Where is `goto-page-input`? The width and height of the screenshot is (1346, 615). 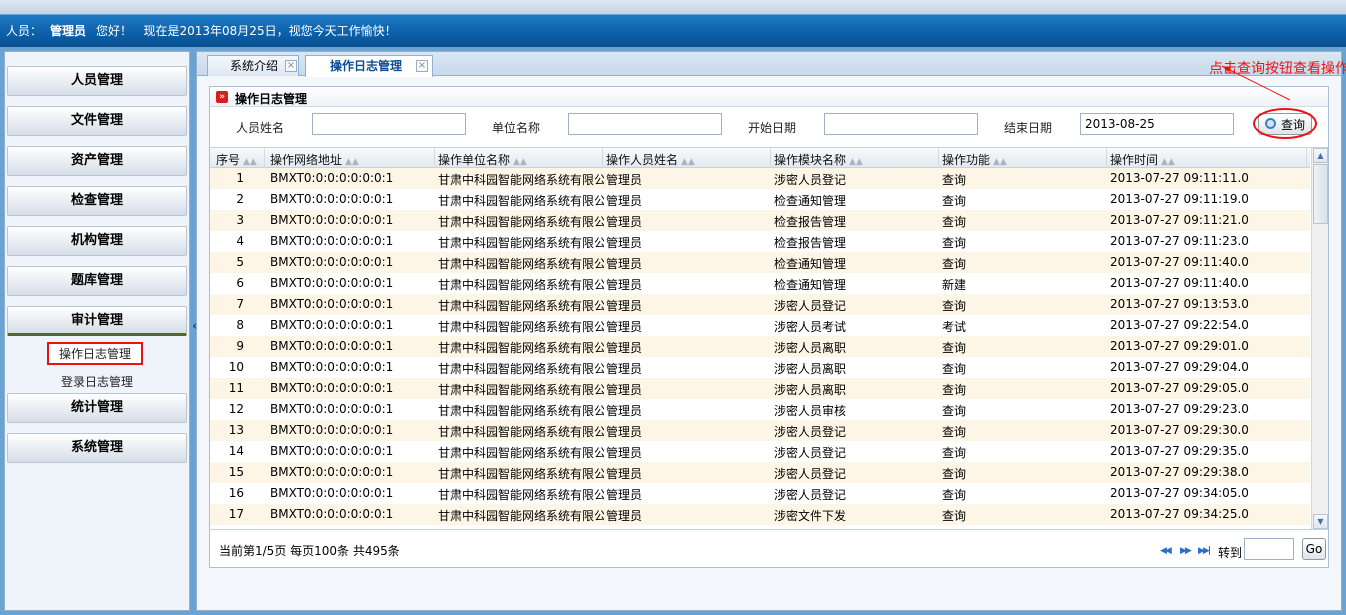
goto-page-input is located at coordinates (1269, 549).